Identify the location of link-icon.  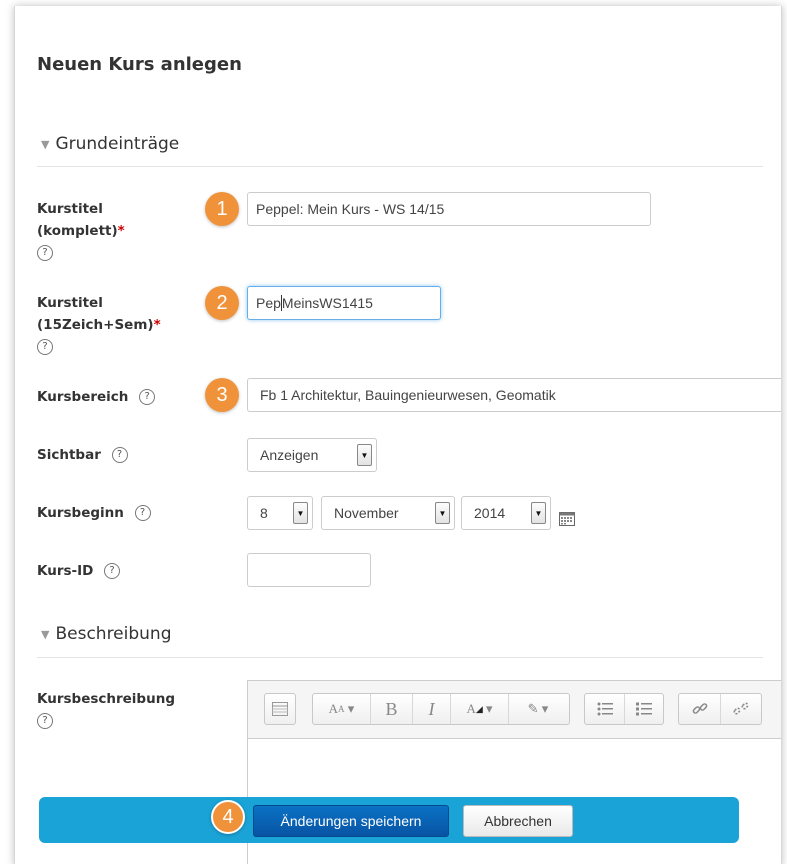
(700, 709).